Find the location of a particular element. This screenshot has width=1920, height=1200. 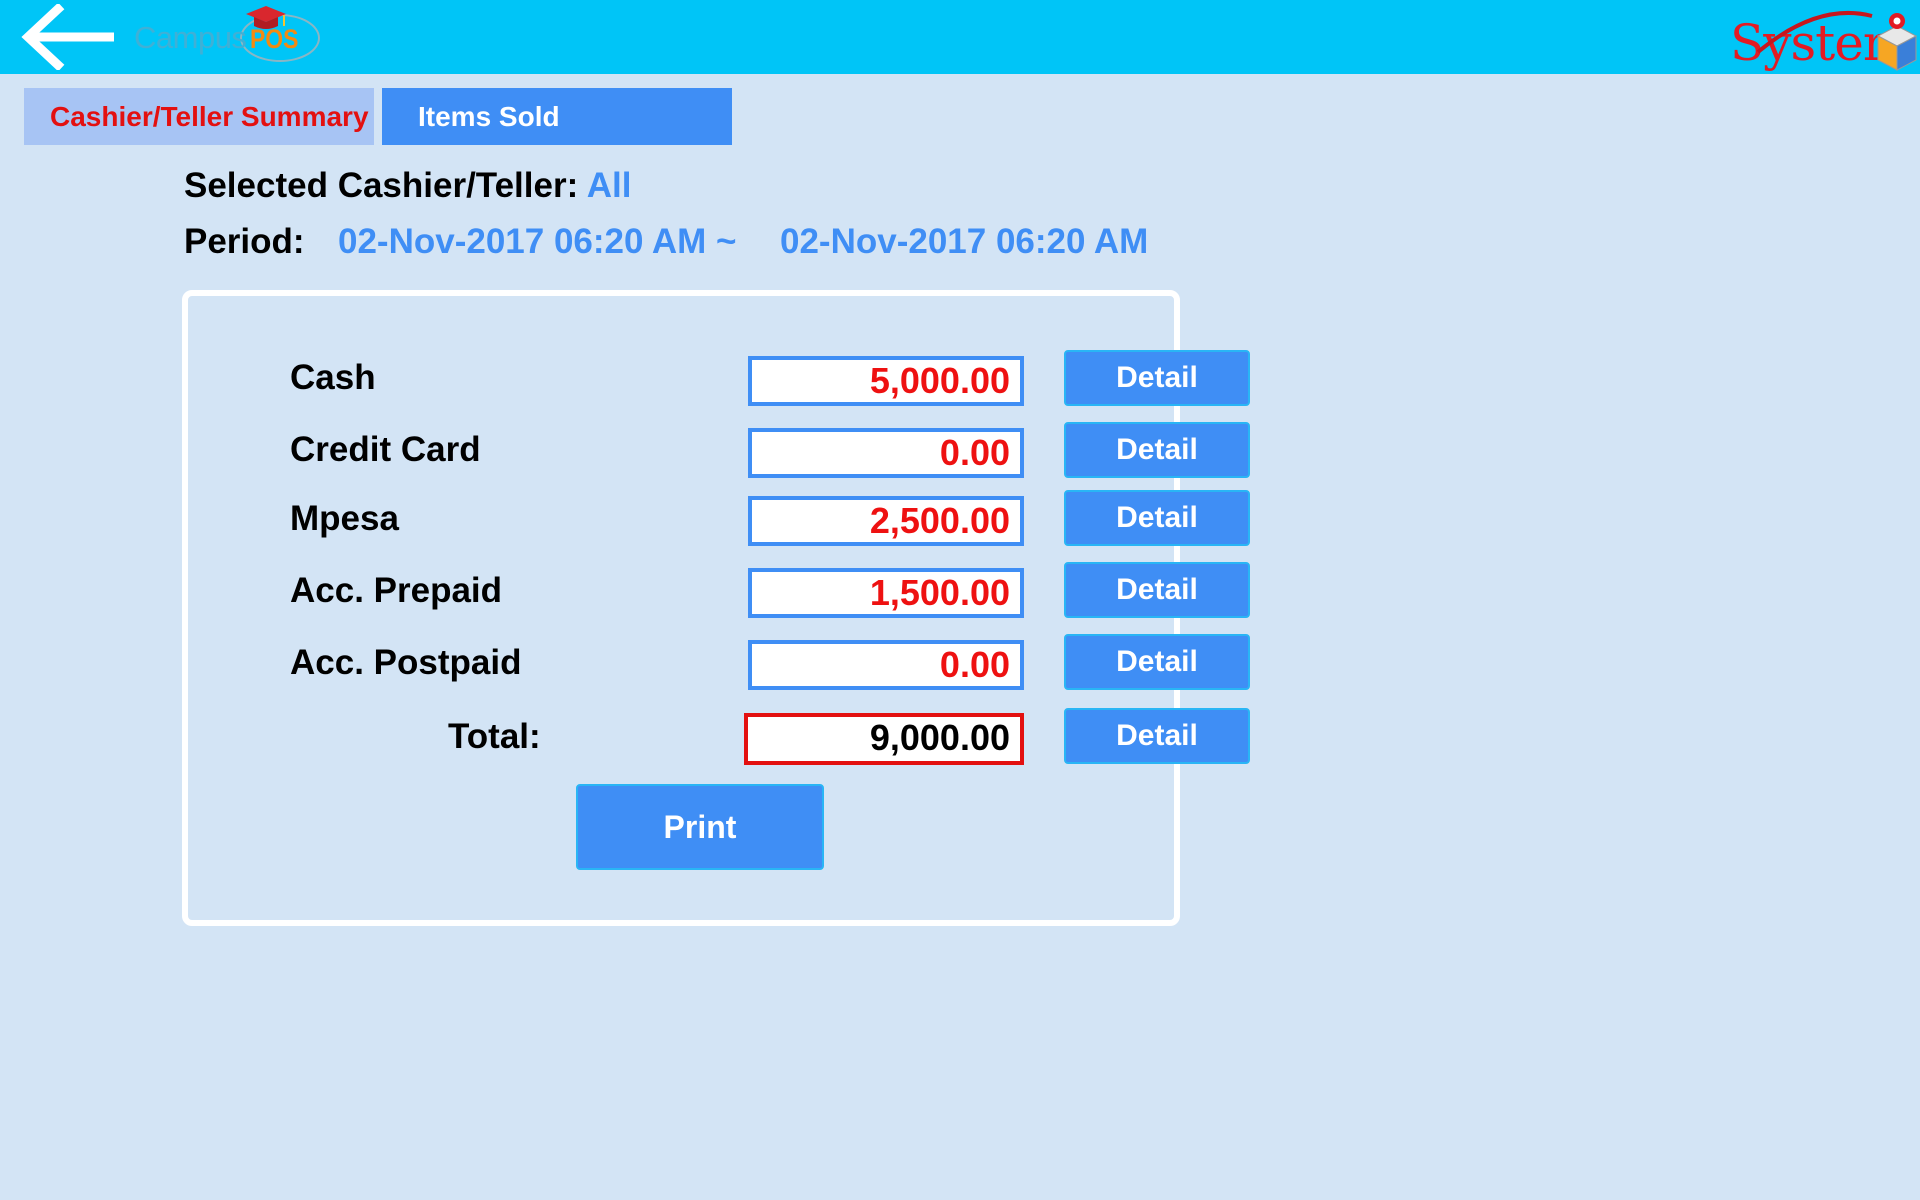

period-end: 02-Nov-2017 06:20 AM is located at coordinates (964, 241).